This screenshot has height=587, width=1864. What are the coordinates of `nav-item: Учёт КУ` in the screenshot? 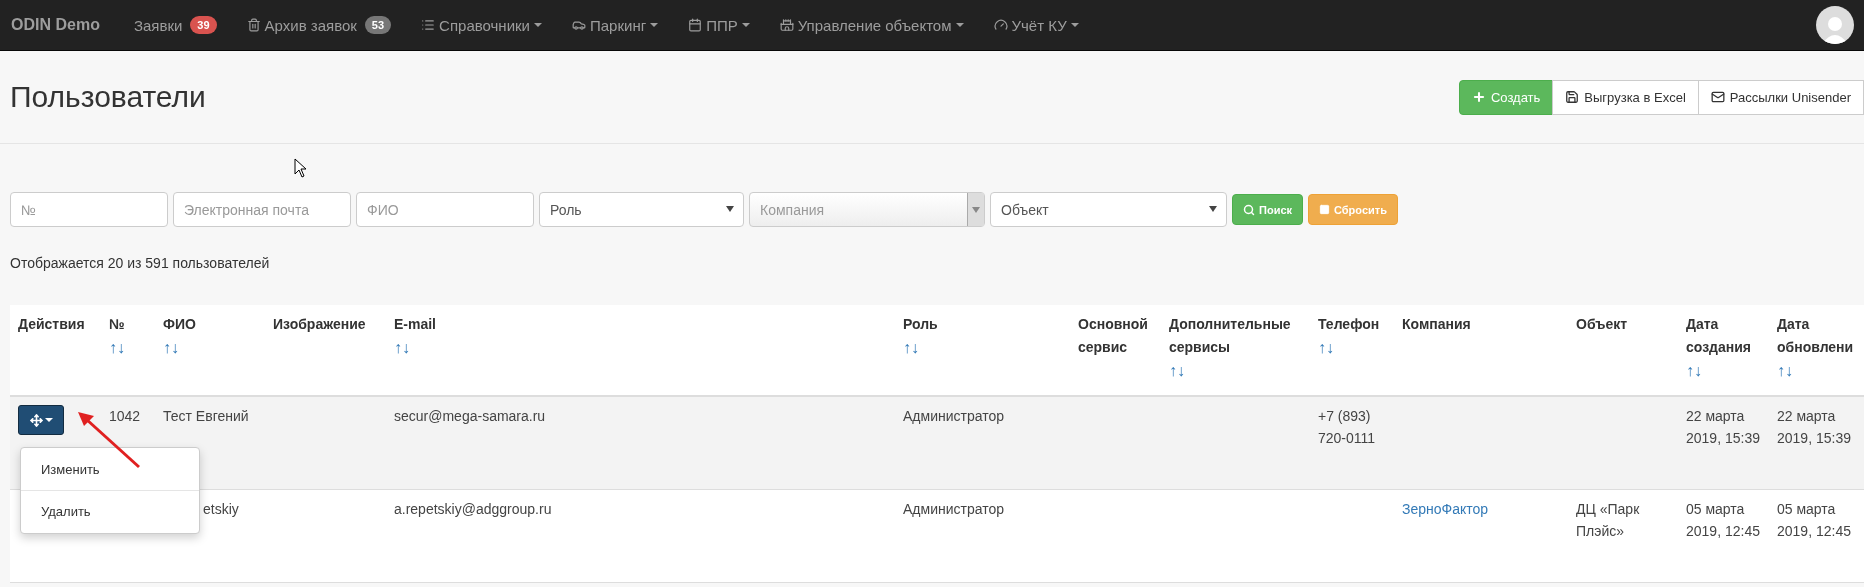 It's located at (1036, 25).